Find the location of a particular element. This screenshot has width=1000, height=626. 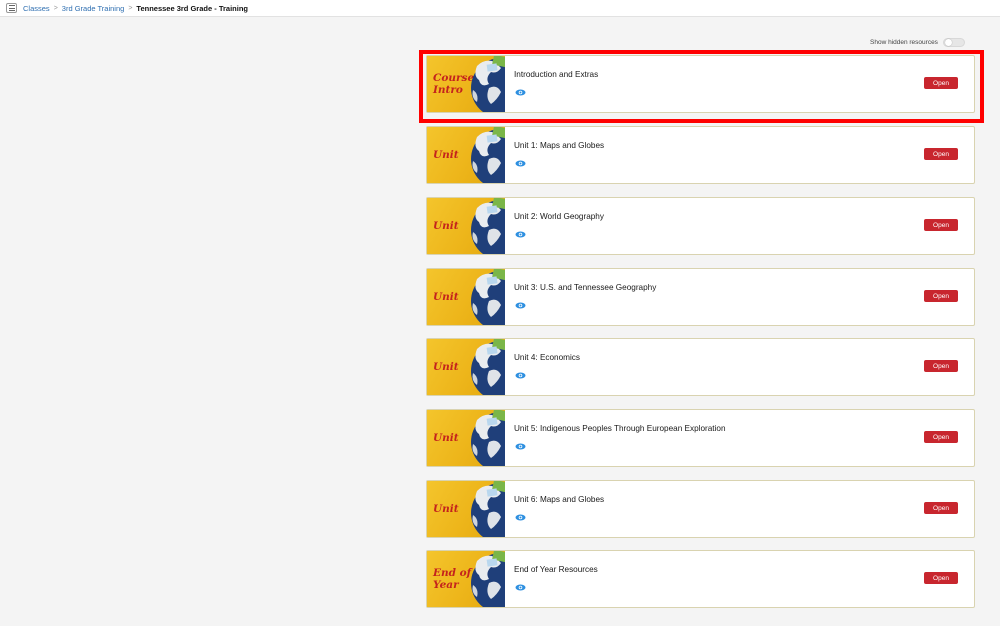

show-hidden-resources-label: Show hidden resources is located at coordinates (904, 42).